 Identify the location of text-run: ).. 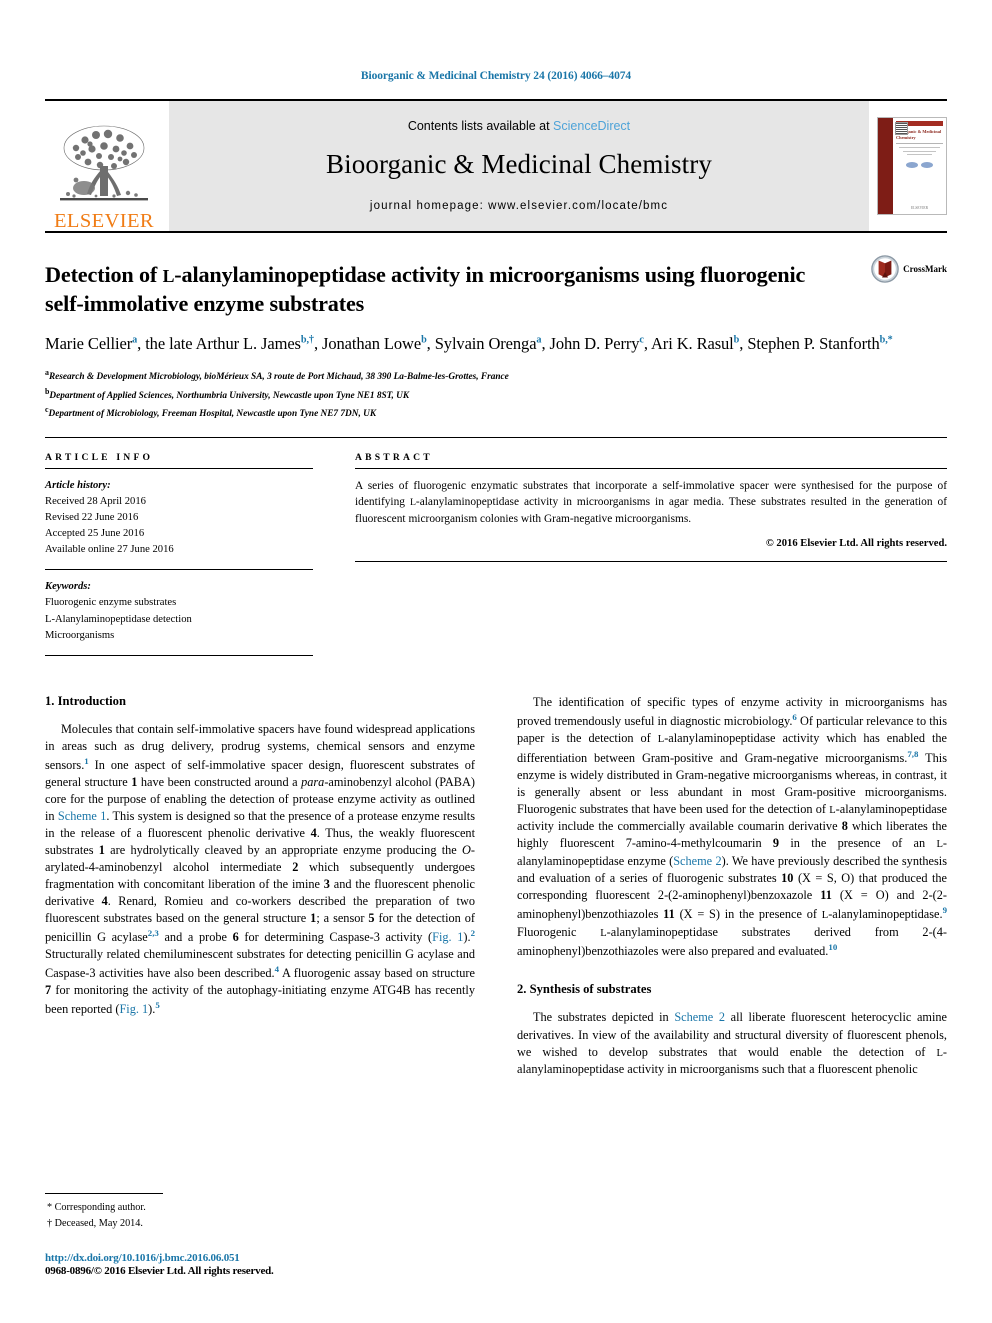
(467, 937).